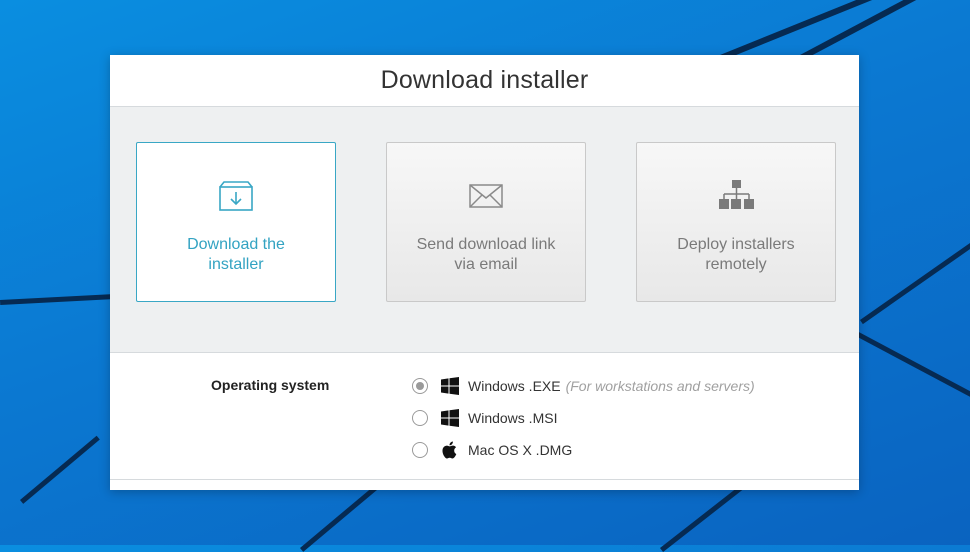 This screenshot has height=552, width=970. Describe the element at coordinates (486, 196) in the screenshot. I see `envelope-icon` at that location.